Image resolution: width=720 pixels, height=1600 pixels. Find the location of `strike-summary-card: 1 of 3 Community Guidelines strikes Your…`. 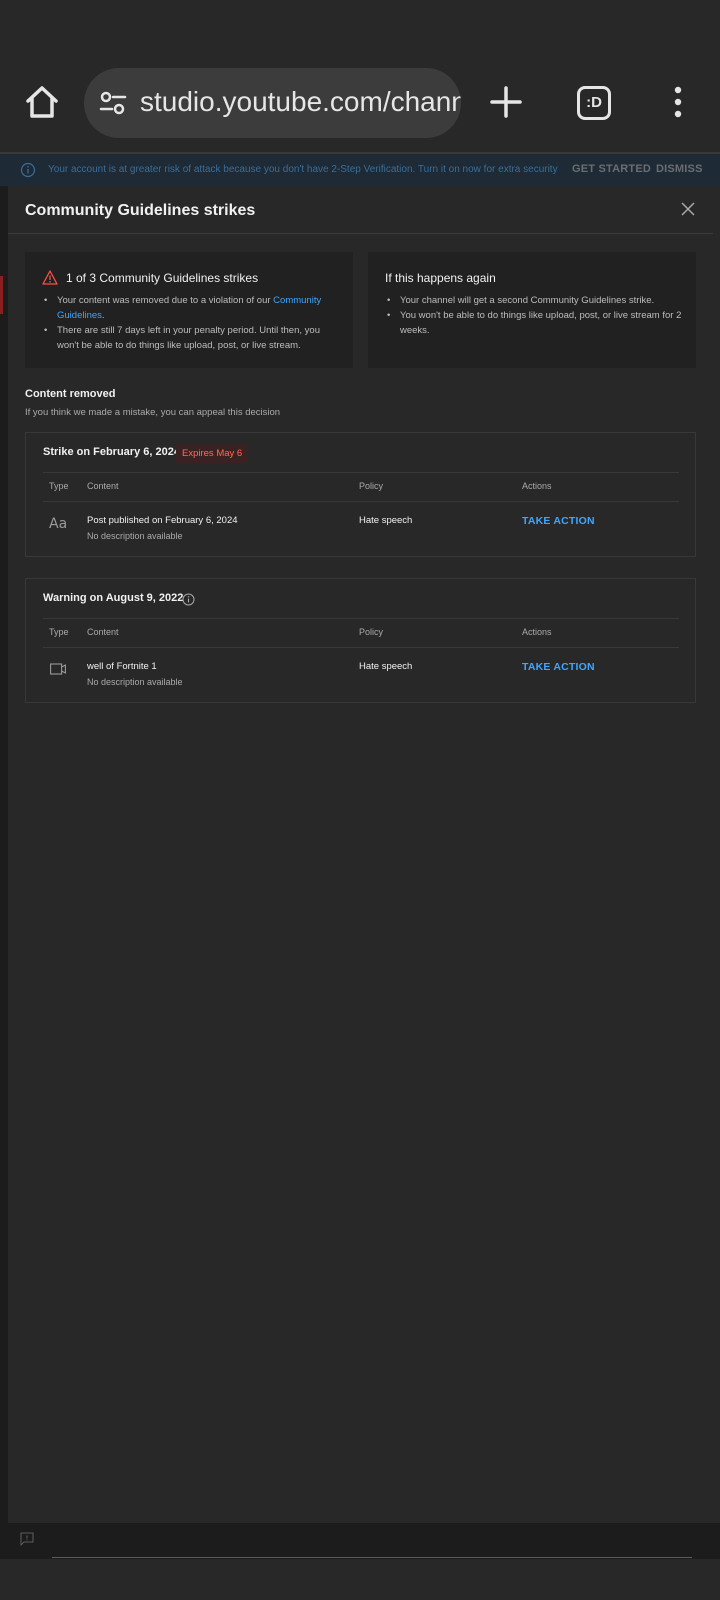

strike-summary-card: 1 of 3 Community Guidelines strikes Your… is located at coordinates (189, 310).